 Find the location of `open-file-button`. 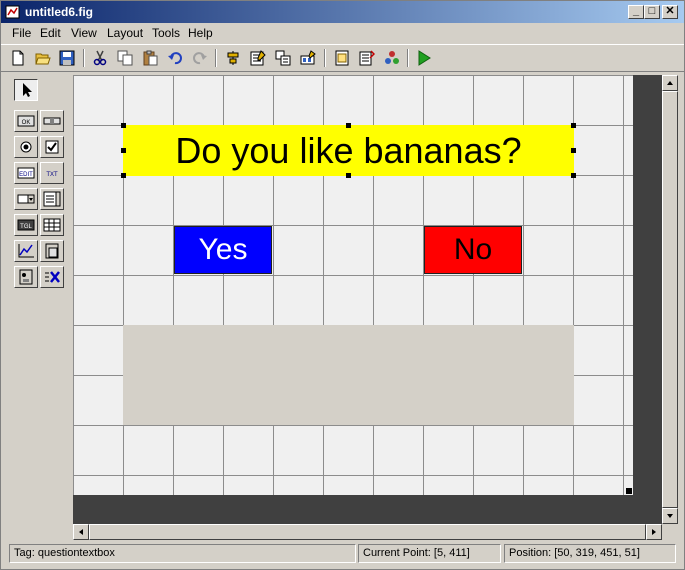

open-file-button is located at coordinates (43, 58).